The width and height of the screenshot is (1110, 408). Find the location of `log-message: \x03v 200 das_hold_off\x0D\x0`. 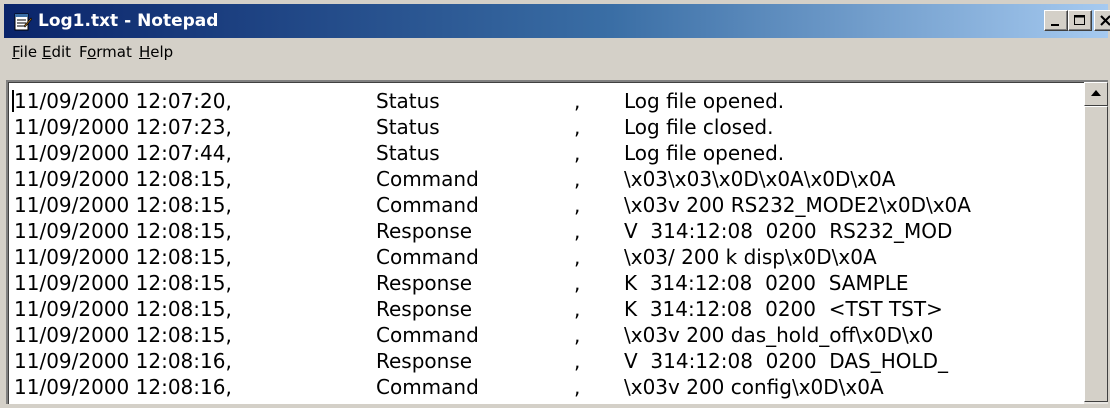

log-message: \x03v 200 das_hold_off\x0D\x0 is located at coordinates (779, 335).